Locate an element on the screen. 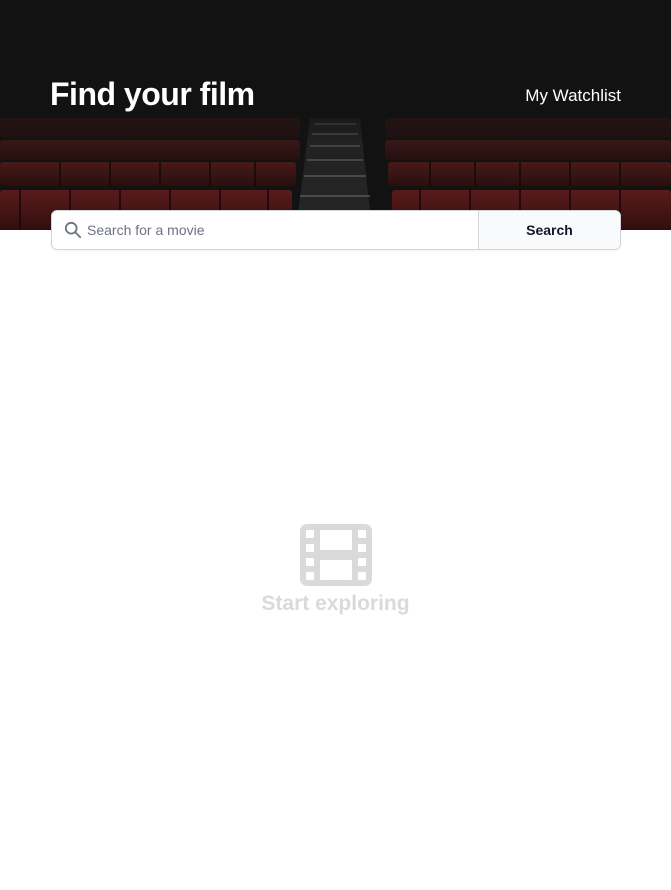 This screenshot has height=890, width=671. search-icon is located at coordinates (73, 230).